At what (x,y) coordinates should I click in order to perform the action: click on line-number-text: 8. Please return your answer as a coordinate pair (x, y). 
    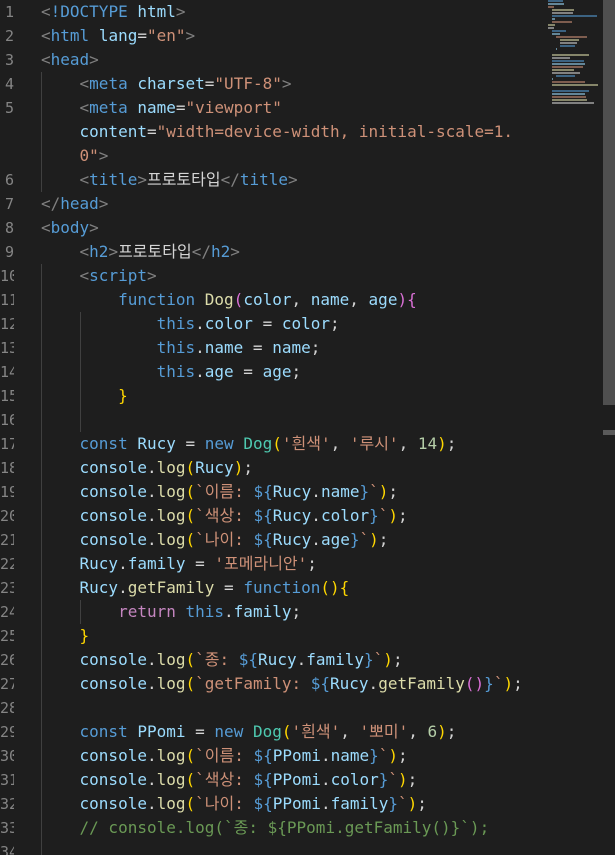
    Looking at the image, I should click on (9, 228).